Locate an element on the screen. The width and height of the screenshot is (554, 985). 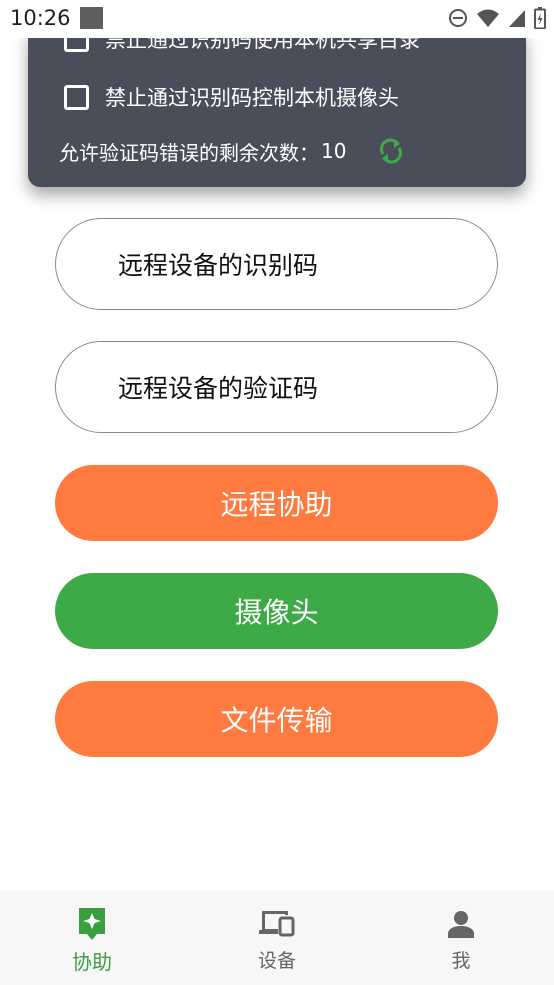
nav-label-assist: 协助 is located at coordinates (92, 962).